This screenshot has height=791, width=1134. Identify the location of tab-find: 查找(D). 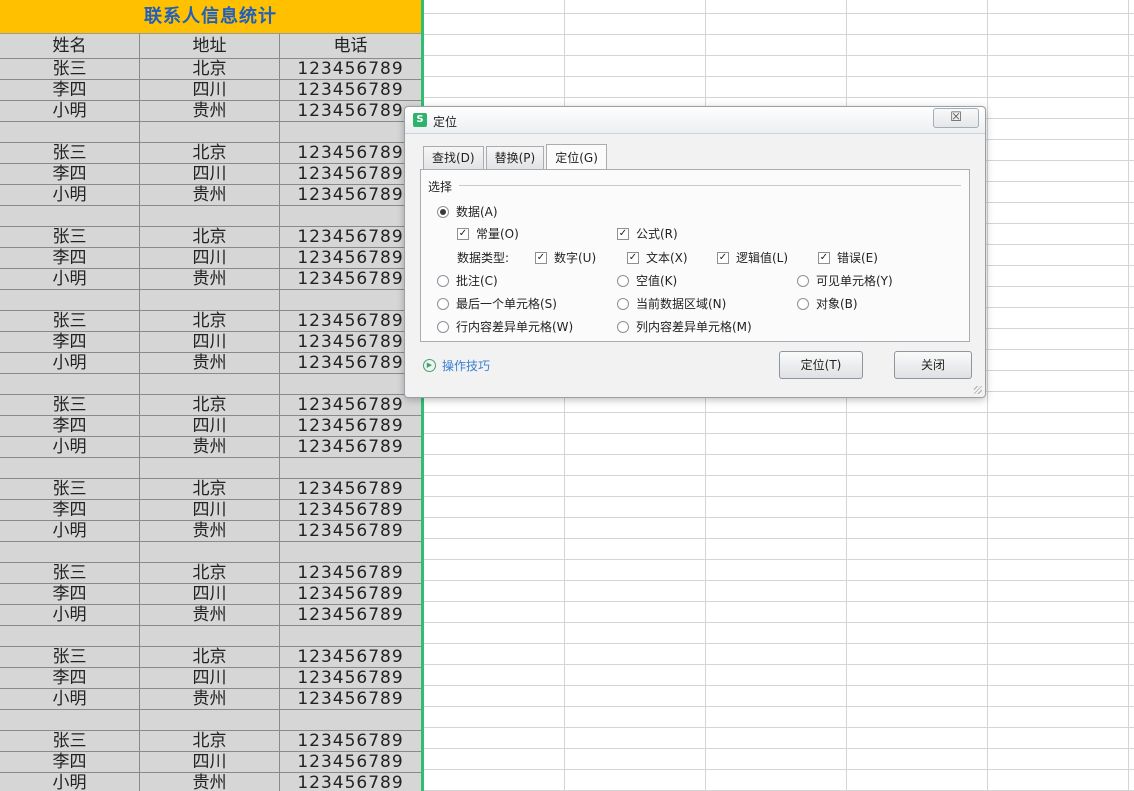
(453, 157).